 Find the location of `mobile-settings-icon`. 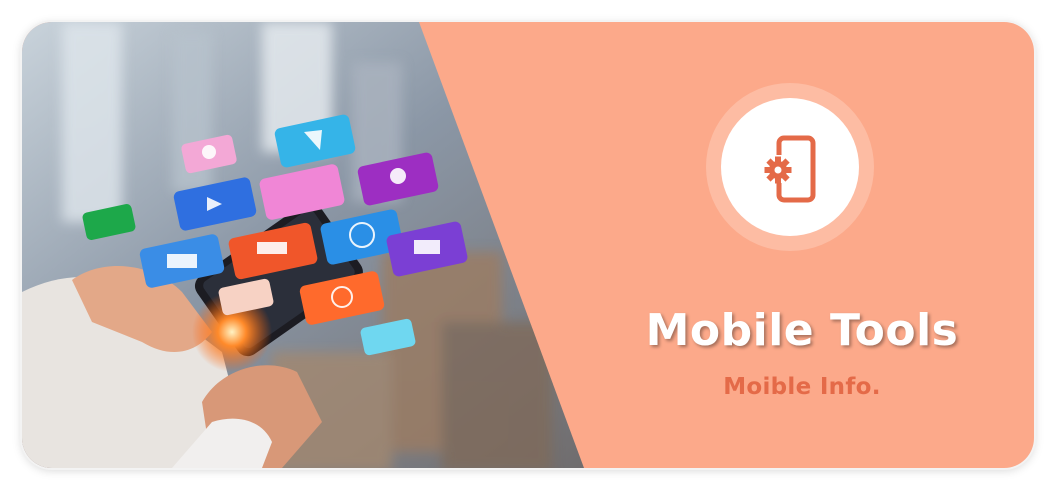

mobile-settings-icon is located at coordinates (790, 169).